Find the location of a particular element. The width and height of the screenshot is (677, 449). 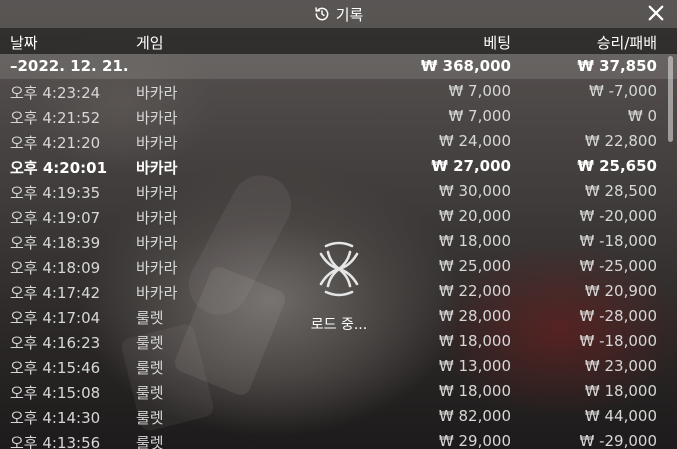

row-time: 오후 4:18:39 is located at coordinates (55, 243).